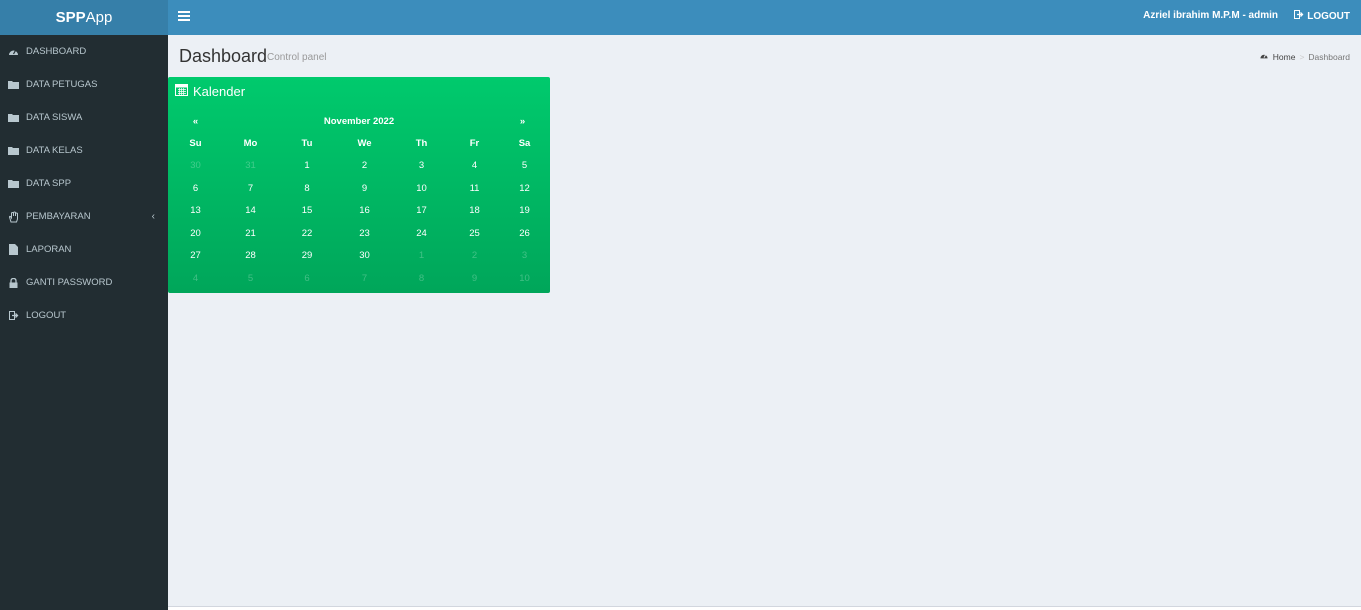 Image resolution: width=1361 pixels, height=610 pixels. I want to click on user-menu: Azriel ibrahim M.P.M - admin, so click(1210, 15).